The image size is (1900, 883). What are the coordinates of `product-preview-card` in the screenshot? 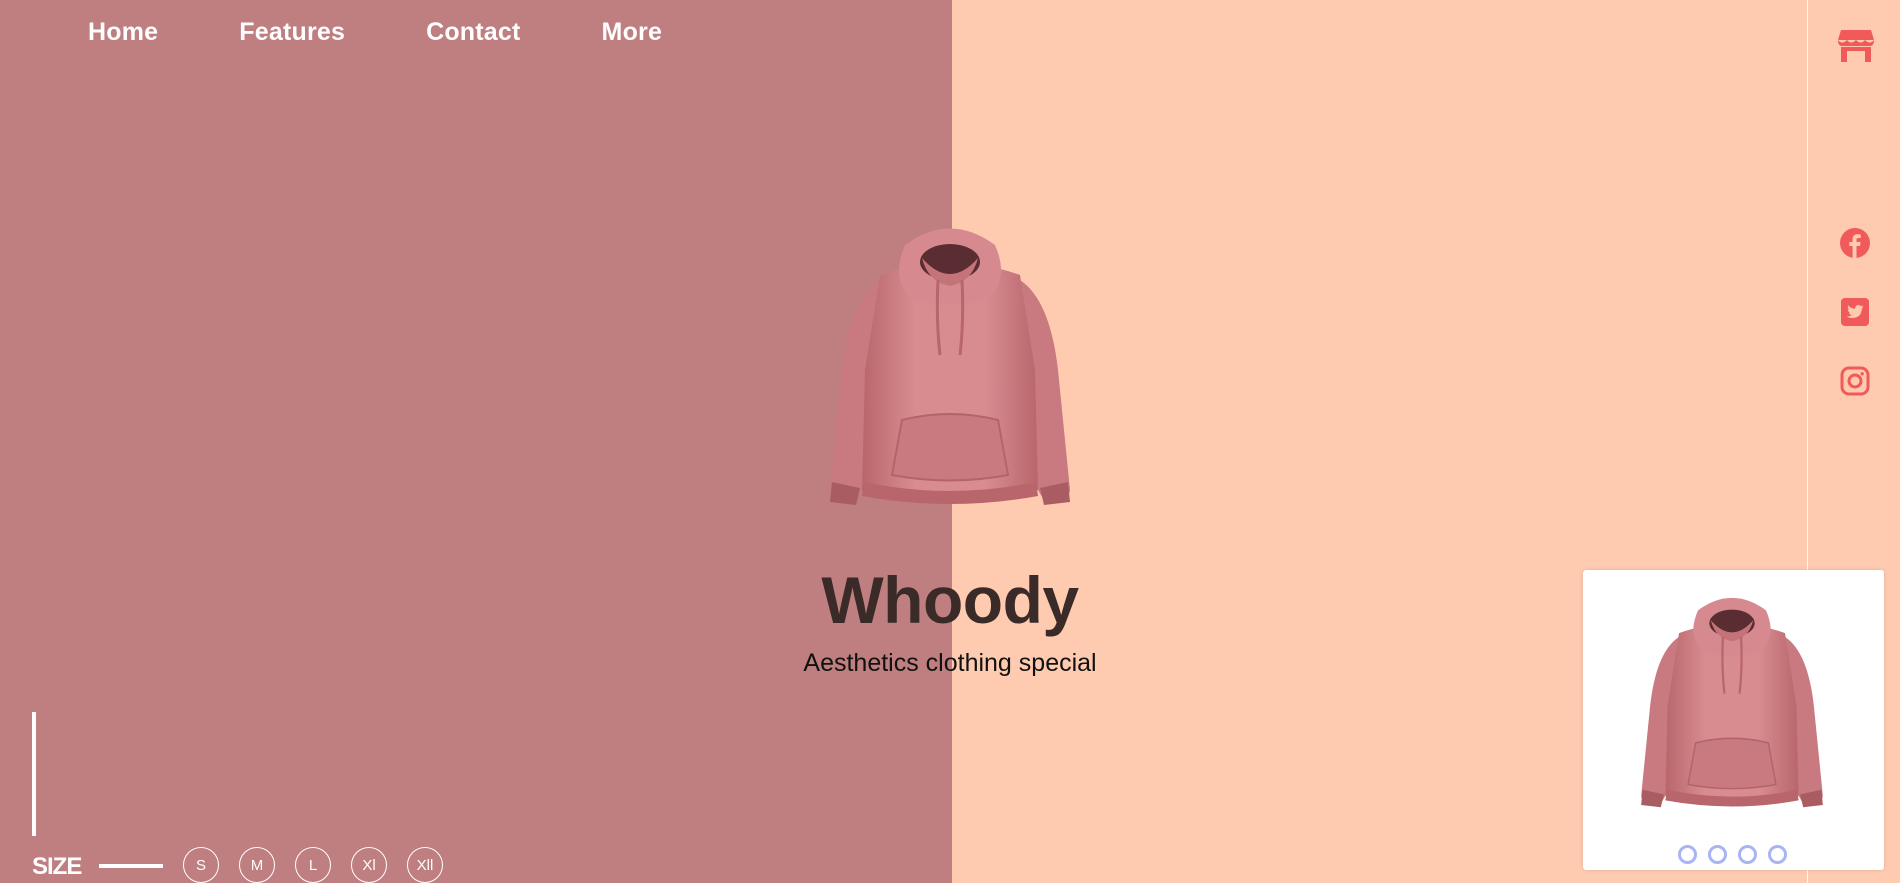 It's located at (1733, 720).